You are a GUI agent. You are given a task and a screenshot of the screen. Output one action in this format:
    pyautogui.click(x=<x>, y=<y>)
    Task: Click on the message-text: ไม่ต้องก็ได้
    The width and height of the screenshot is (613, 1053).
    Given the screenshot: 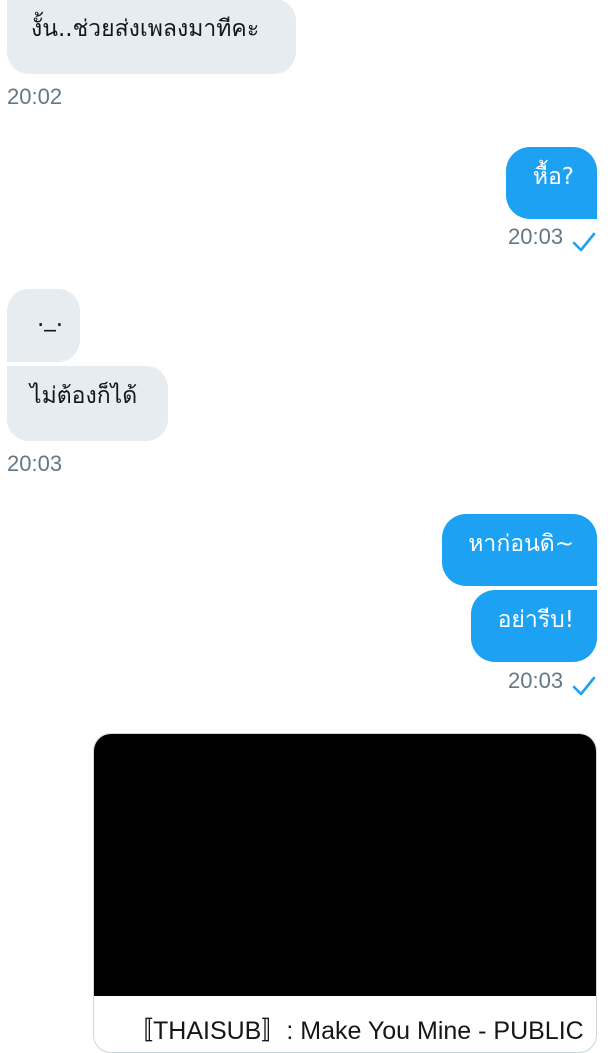 What is the action you would take?
    pyautogui.click(x=84, y=396)
    